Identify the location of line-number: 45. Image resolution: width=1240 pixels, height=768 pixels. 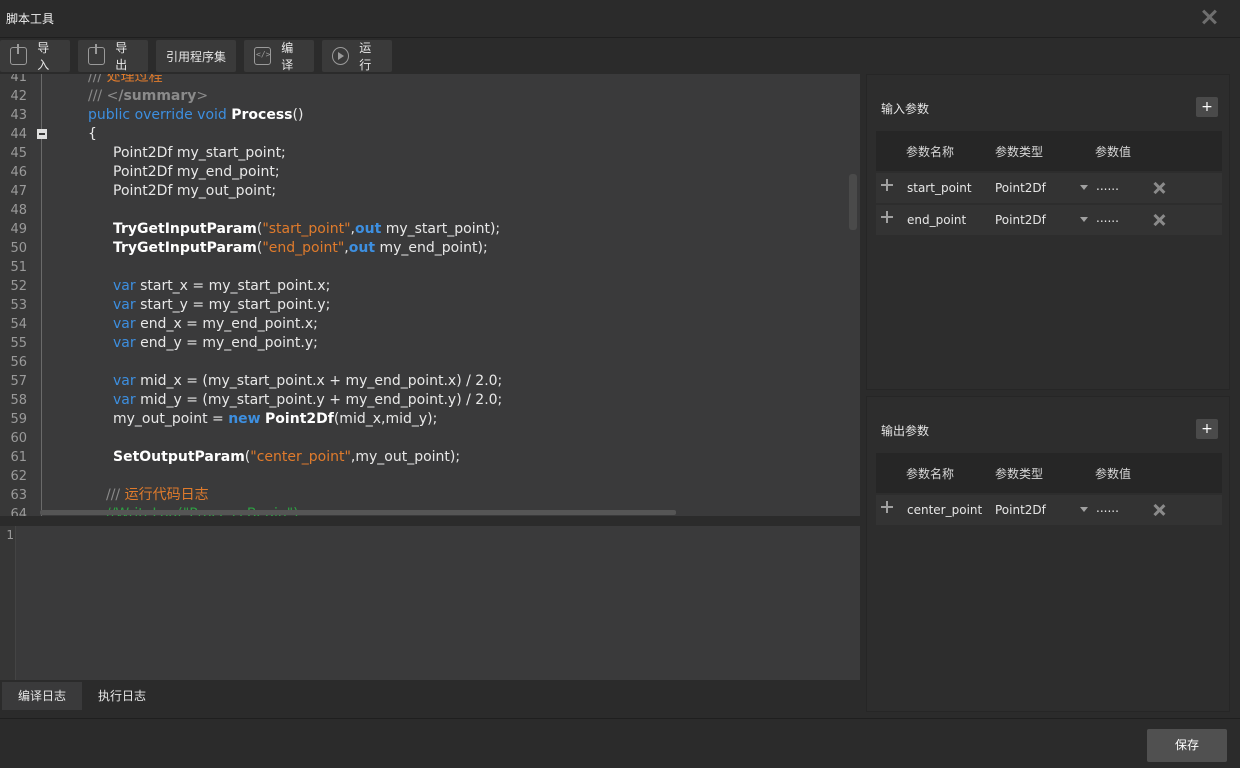
(18, 153).